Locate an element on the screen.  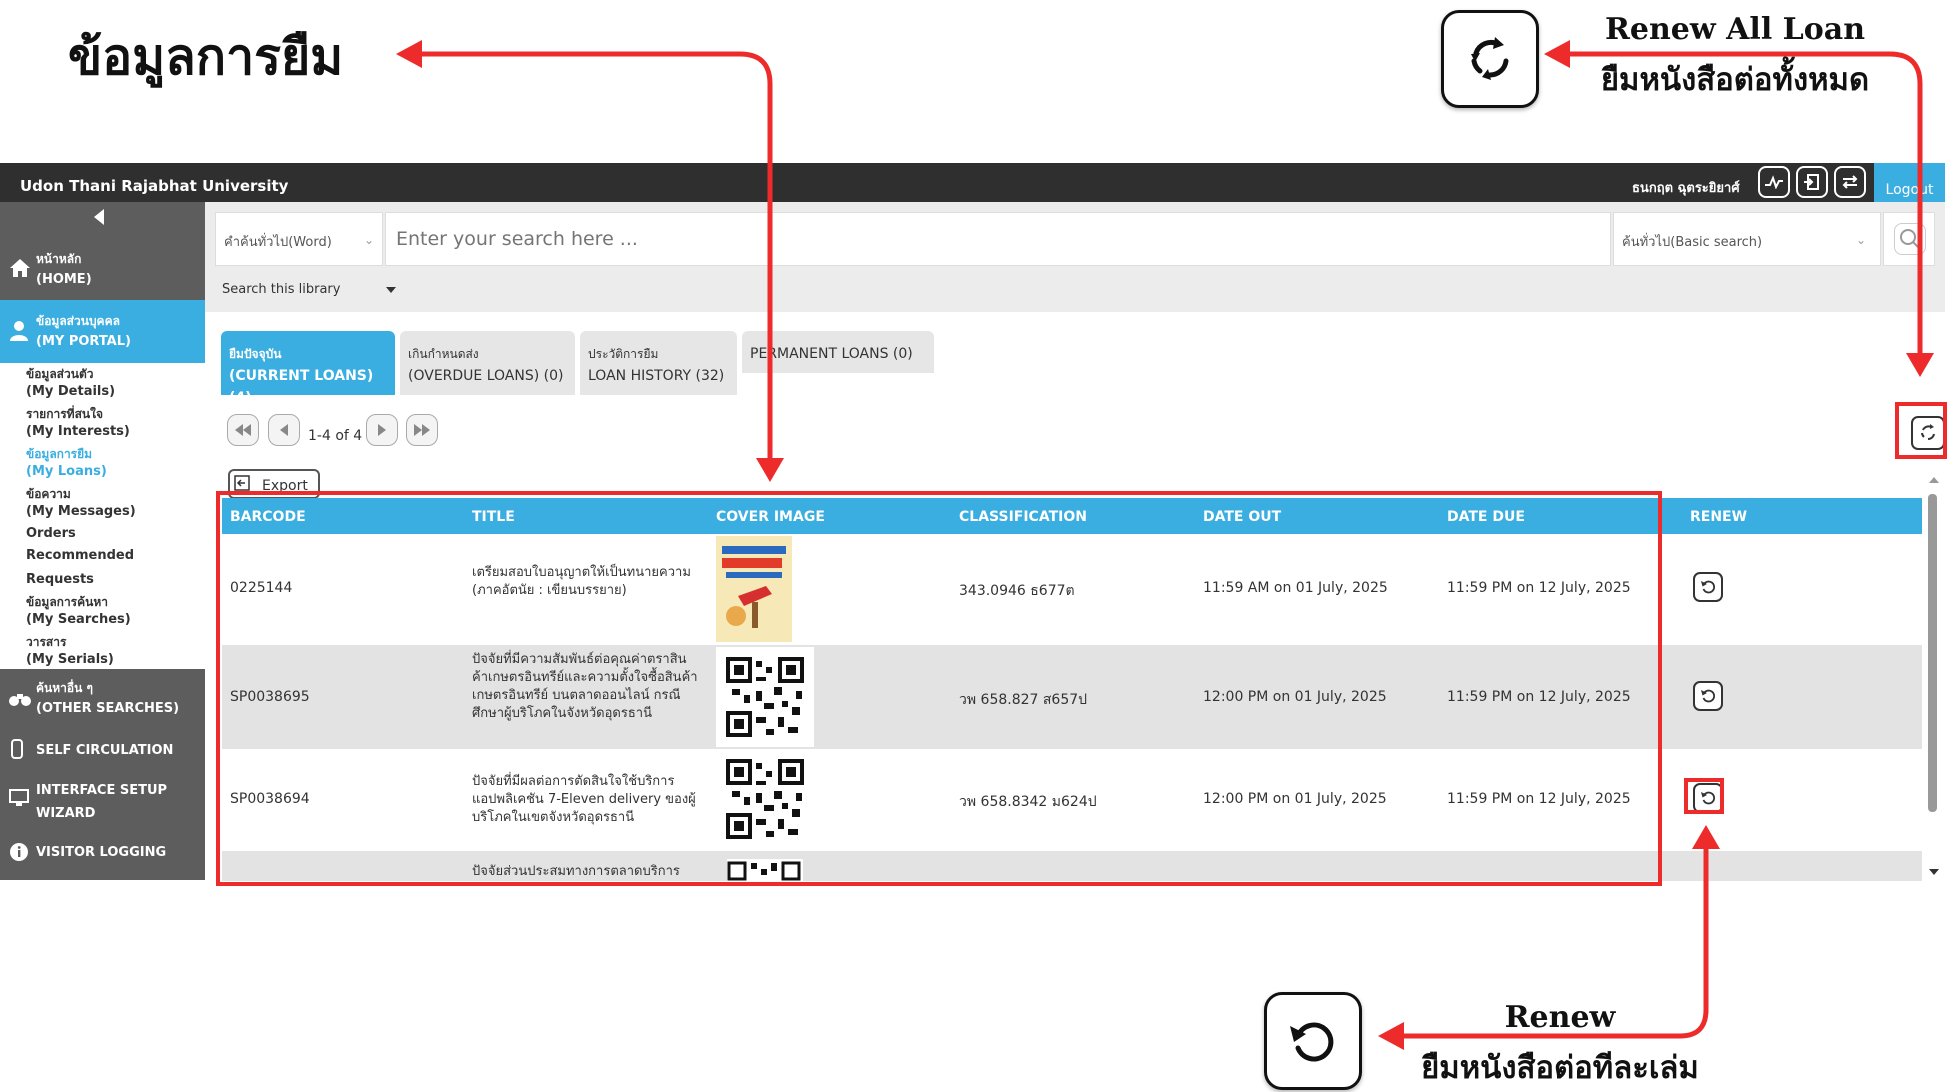
scrollbar-thumb is located at coordinates (1932, 653).